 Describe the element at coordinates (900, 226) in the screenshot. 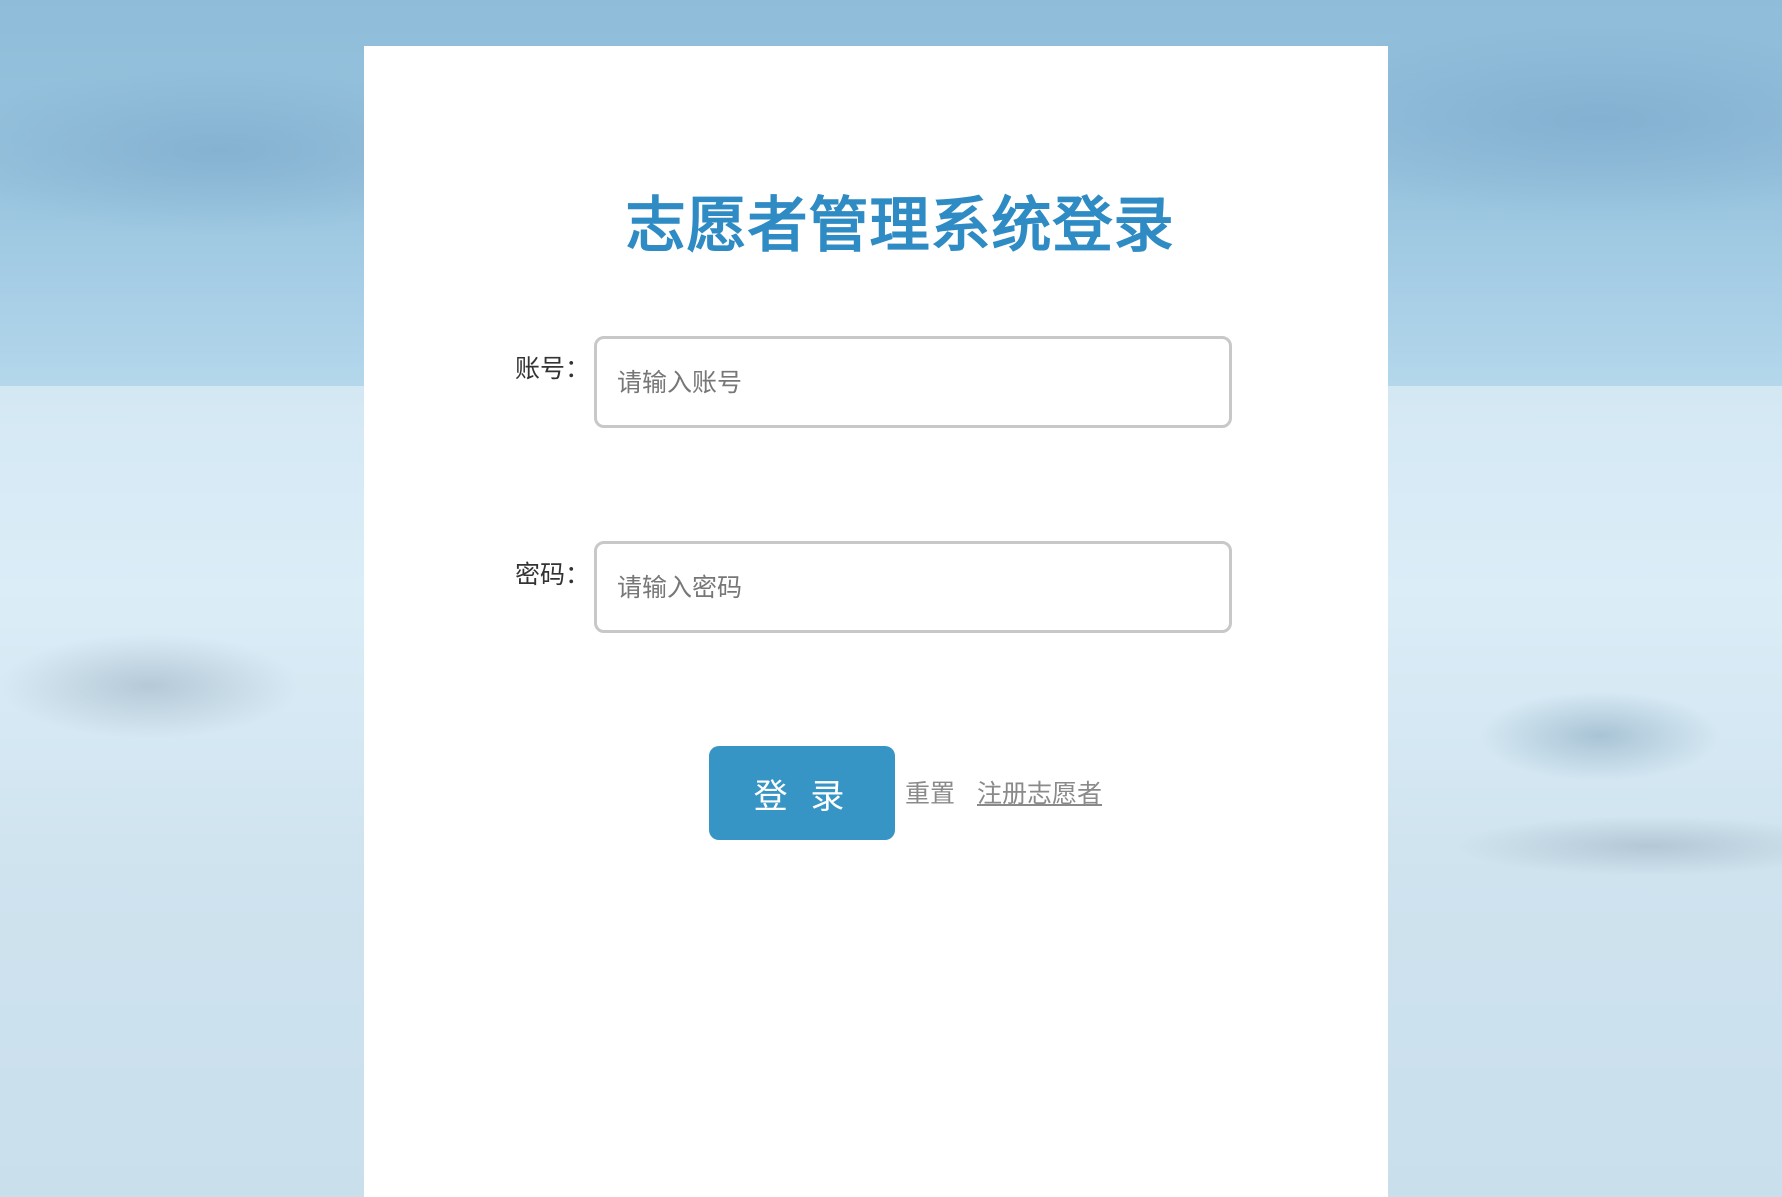

I see `page-title: 志愿者管理系统登录` at that location.